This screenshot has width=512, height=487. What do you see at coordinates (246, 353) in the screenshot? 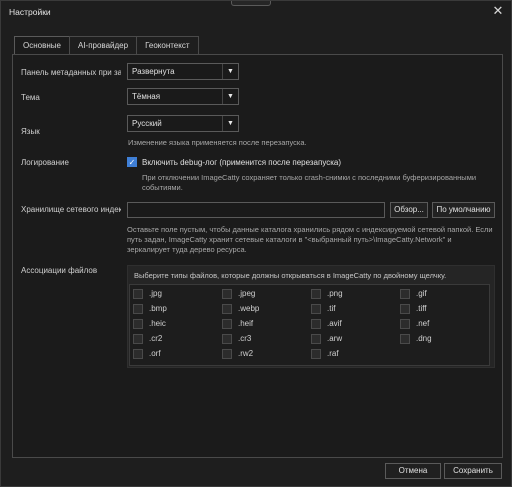
I see `file-type-label: .rw2` at bounding box center [246, 353].